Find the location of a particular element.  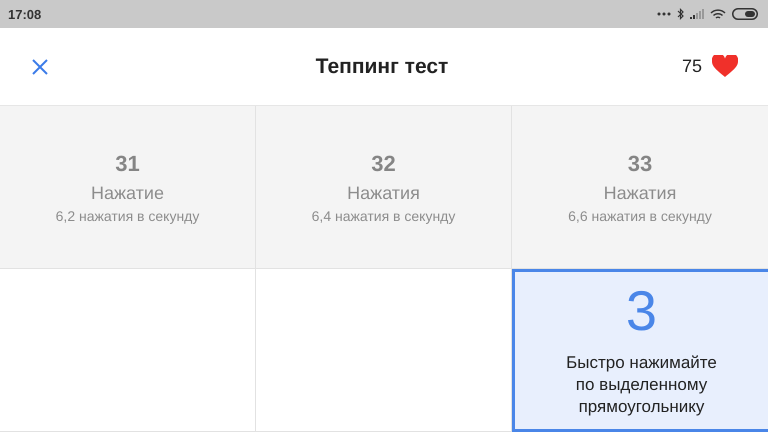

battery-icon is located at coordinates (745, 14).